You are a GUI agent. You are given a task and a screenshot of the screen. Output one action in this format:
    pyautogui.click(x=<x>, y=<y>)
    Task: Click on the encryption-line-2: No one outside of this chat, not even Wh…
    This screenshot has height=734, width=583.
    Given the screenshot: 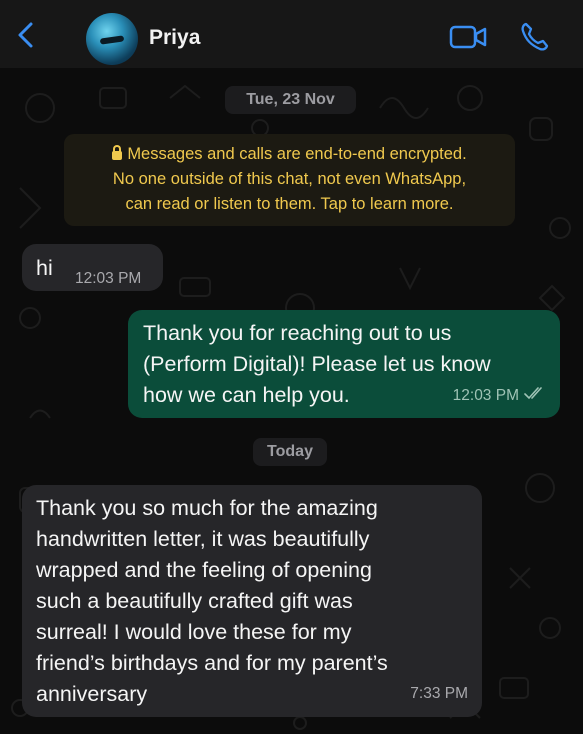 What is the action you would take?
    pyautogui.click(x=289, y=179)
    